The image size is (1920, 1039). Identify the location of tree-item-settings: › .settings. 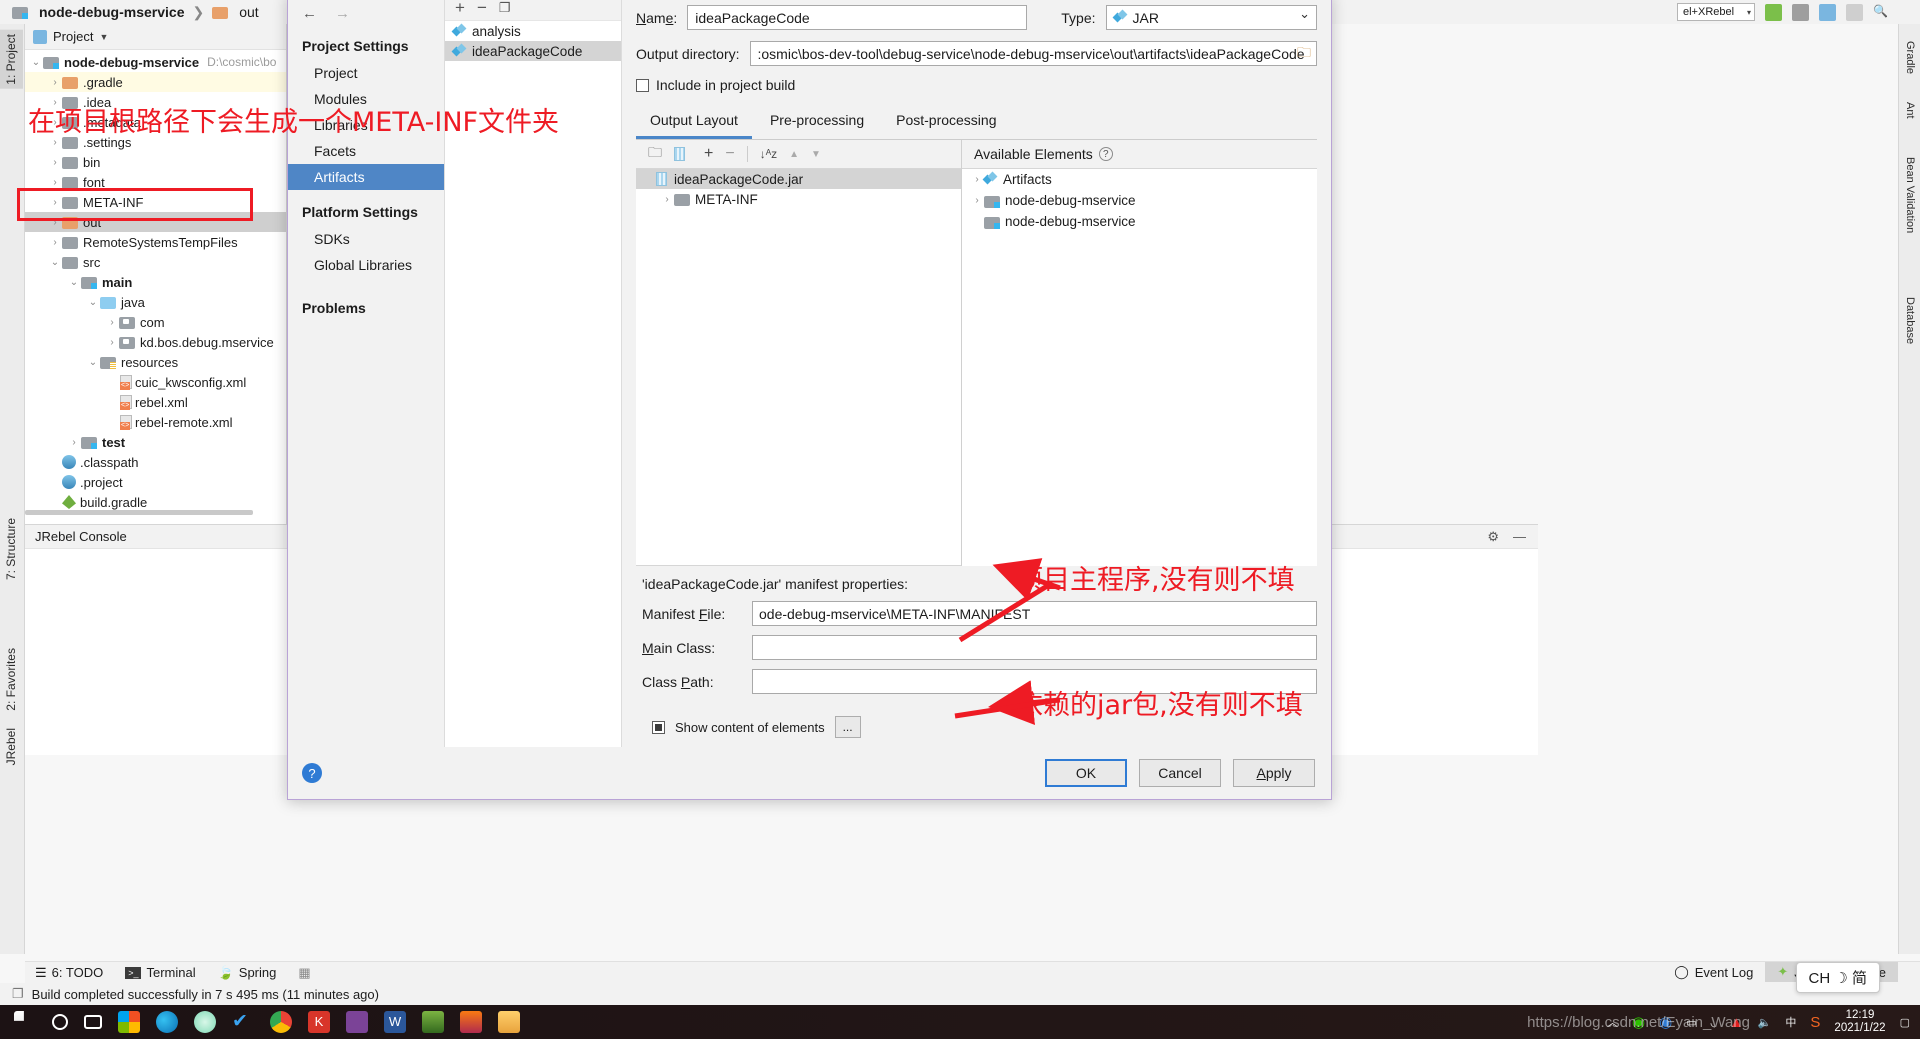
(155, 142).